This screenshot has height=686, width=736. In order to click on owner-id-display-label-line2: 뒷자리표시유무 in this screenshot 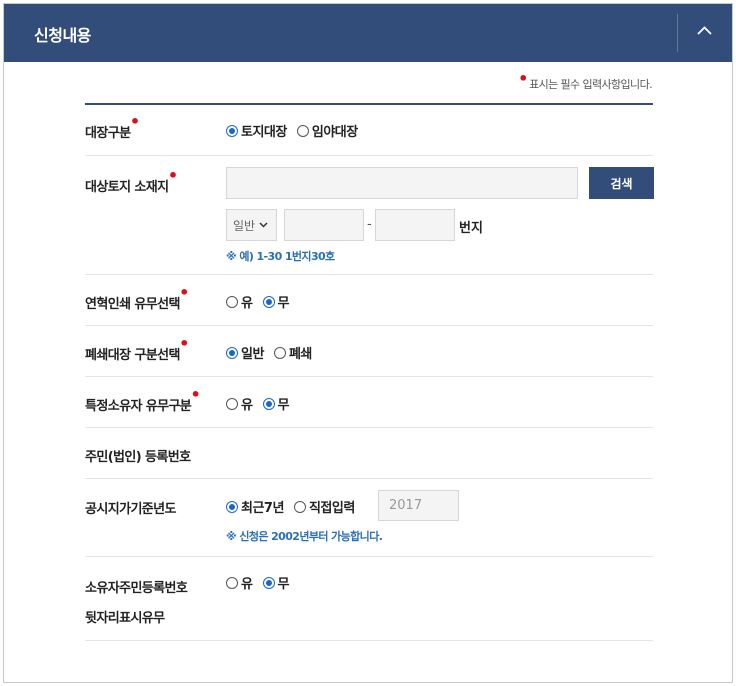, I will do `click(125, 618)`.